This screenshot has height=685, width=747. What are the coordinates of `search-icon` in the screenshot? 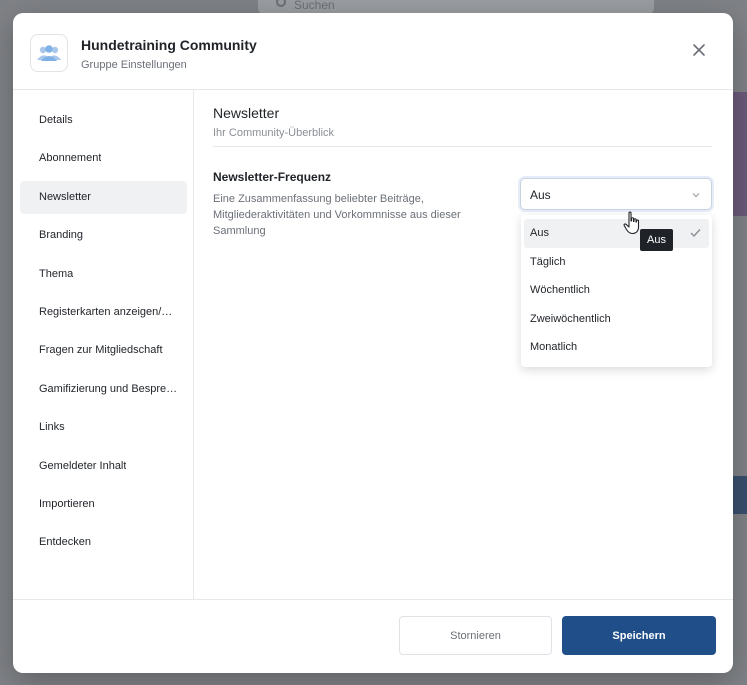 It's located at (281, 3).